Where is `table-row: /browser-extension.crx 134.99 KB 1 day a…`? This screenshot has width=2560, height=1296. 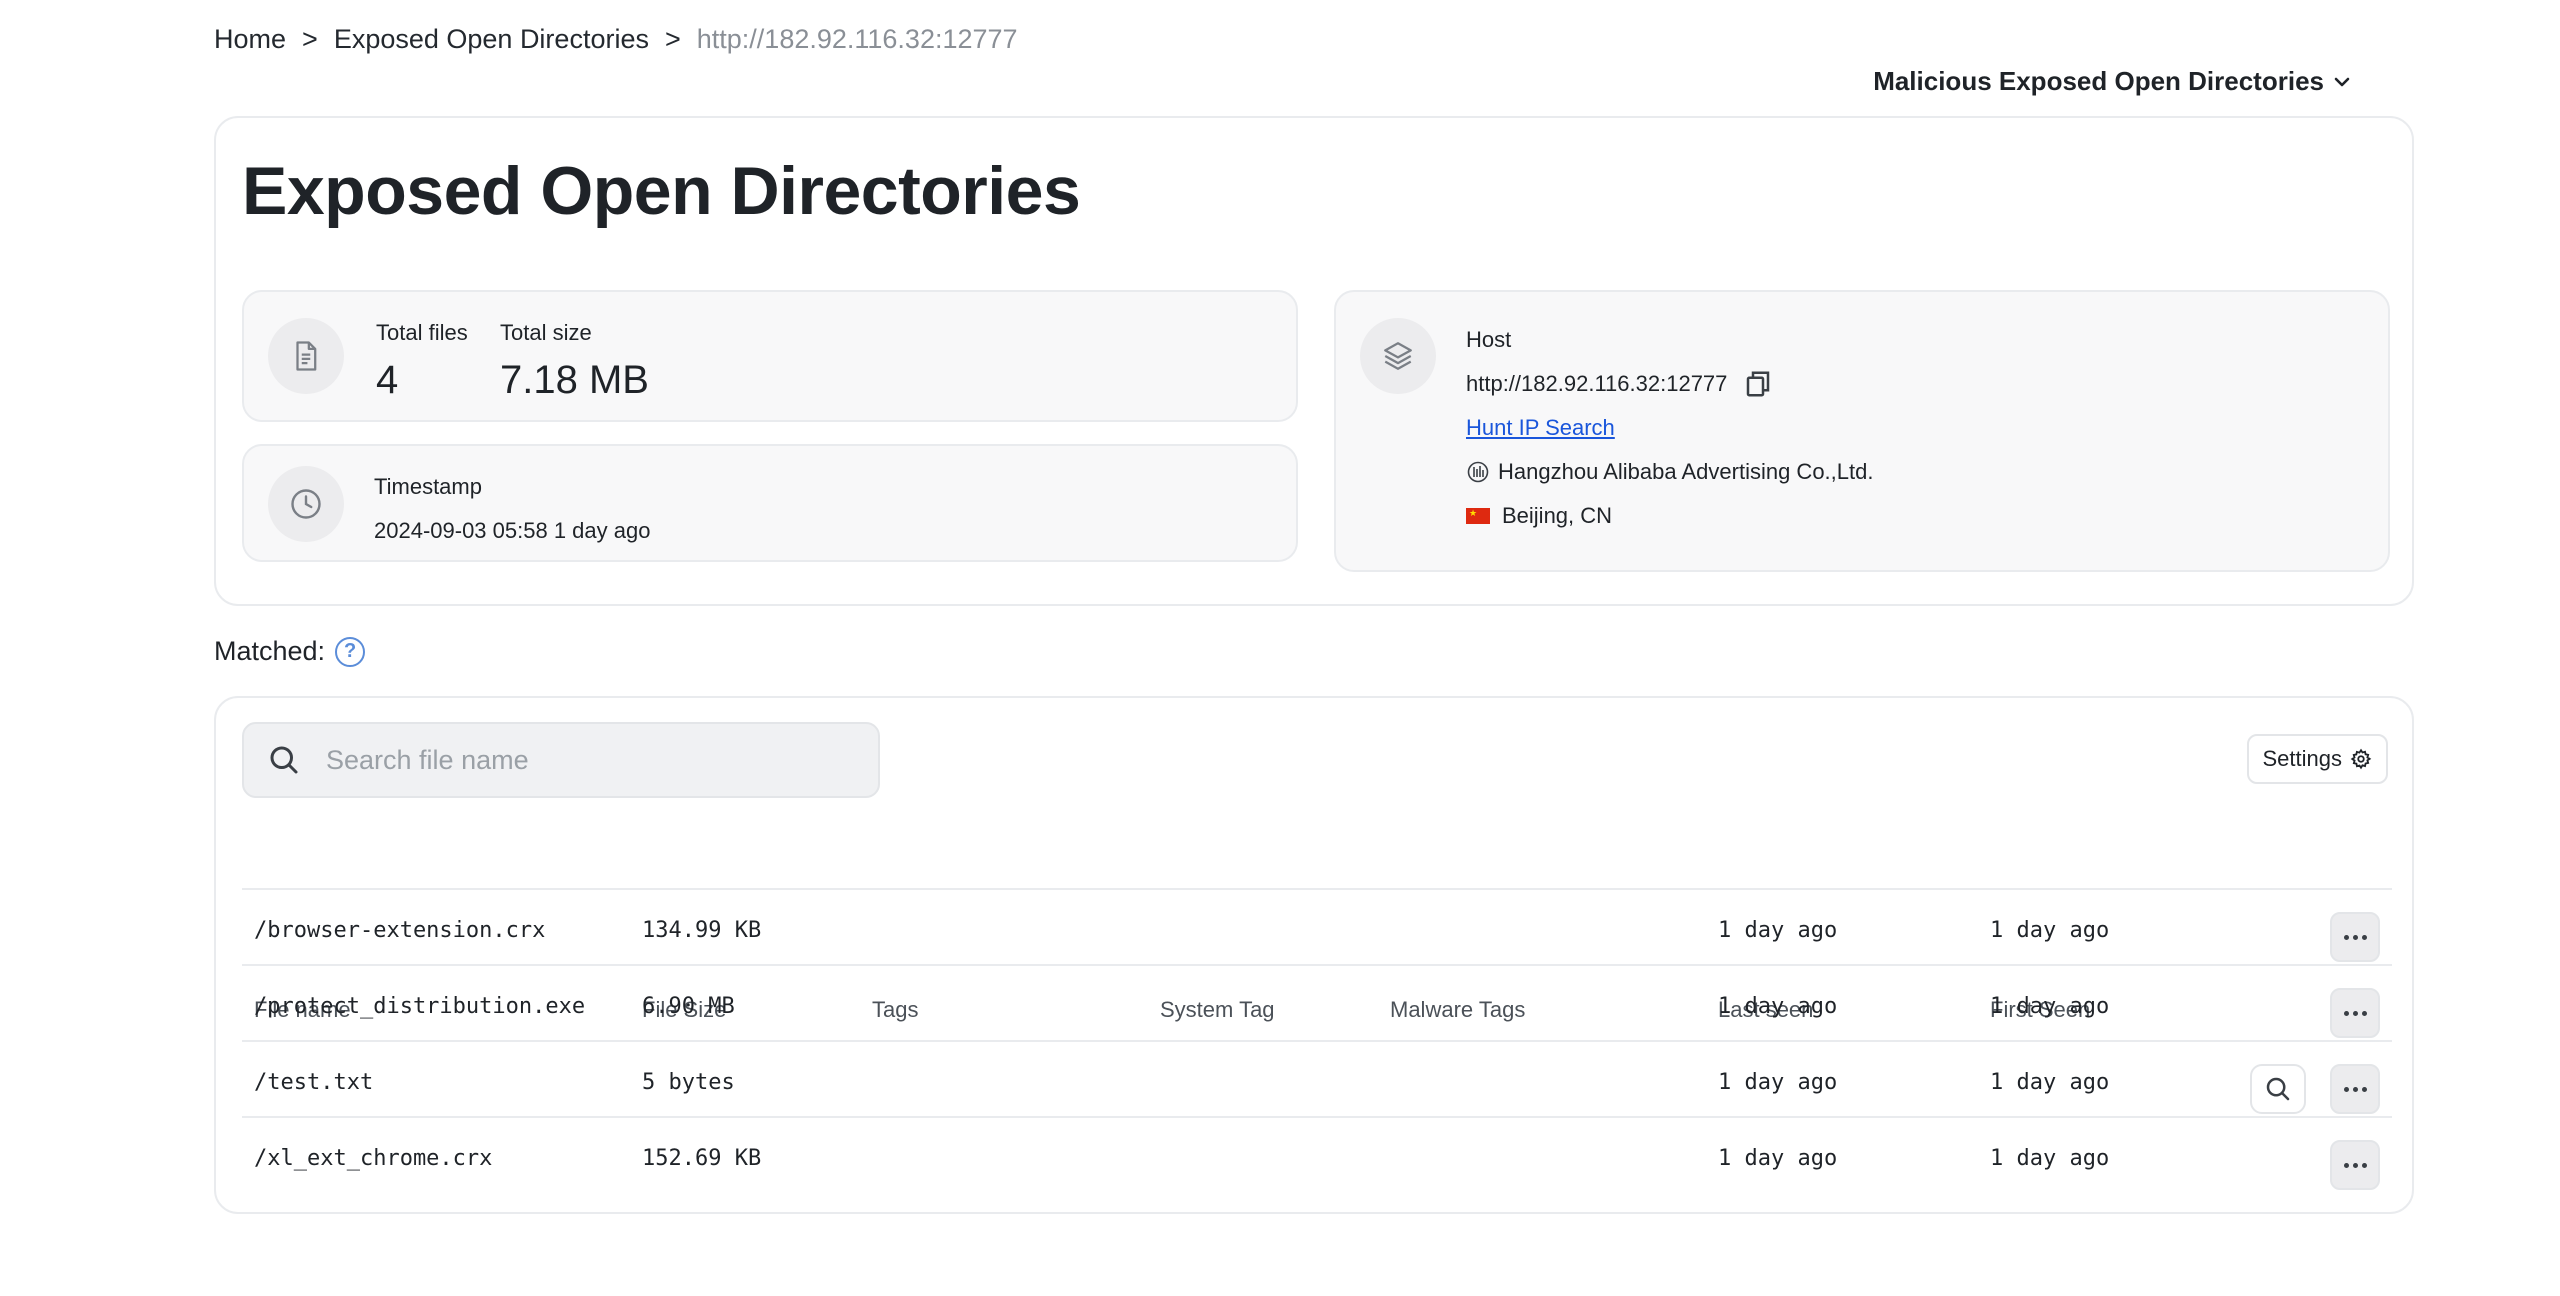
table-row: /browser-extension.crx 134.99 KB 1 day a… is located at coordinates (1317, 928).